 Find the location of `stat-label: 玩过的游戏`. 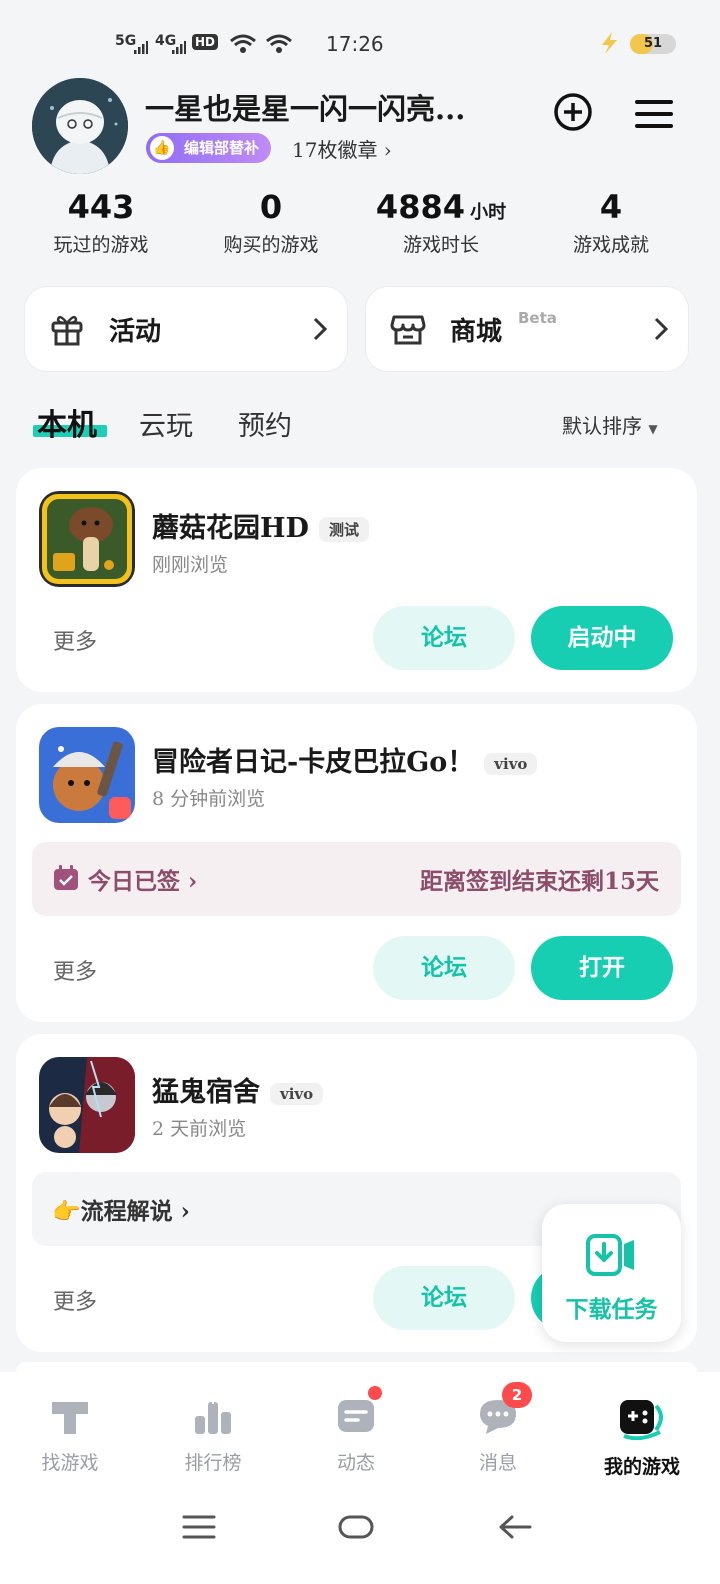

stat-label: 玩过的游戏 is located at coordinates (101, 245).